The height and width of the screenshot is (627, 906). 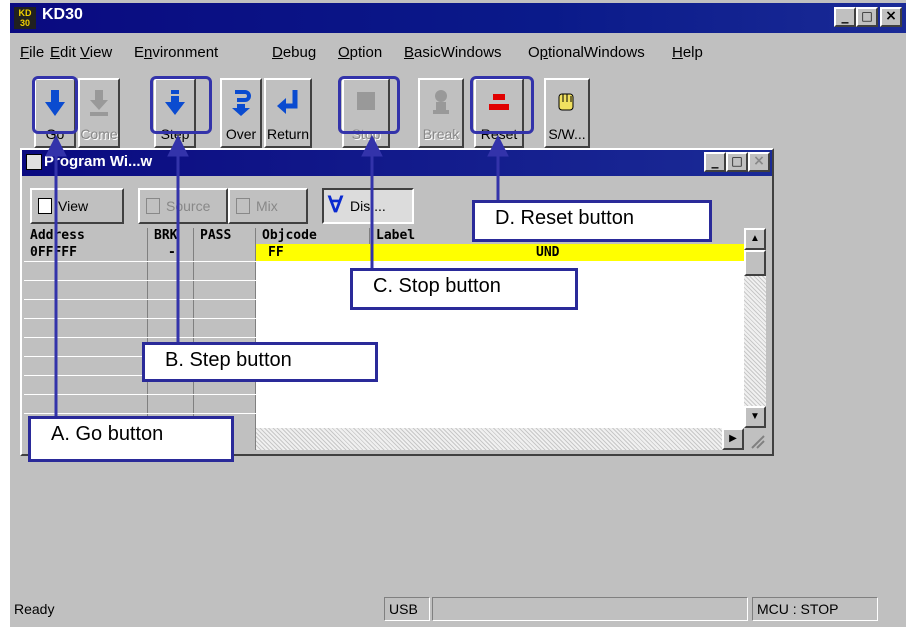 What do you see at coordinates (260, 362) in the screenshot?
I see `callout-step: B. Step button` at bounding box center [260, 362].